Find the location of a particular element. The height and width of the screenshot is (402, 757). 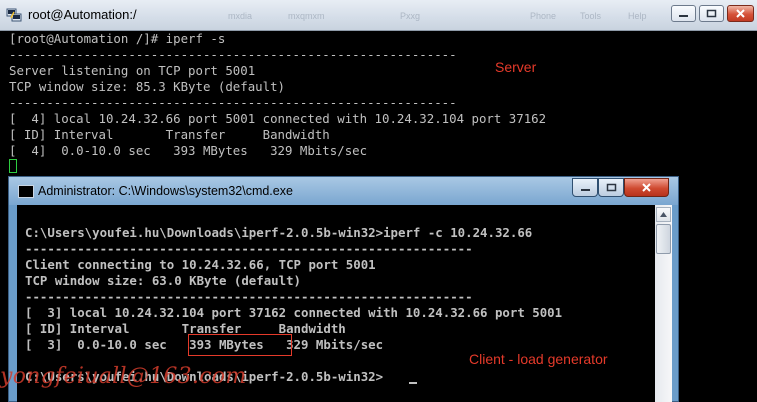

ghost-menu-item: mxqmxm is located at coordinates (306, 16).